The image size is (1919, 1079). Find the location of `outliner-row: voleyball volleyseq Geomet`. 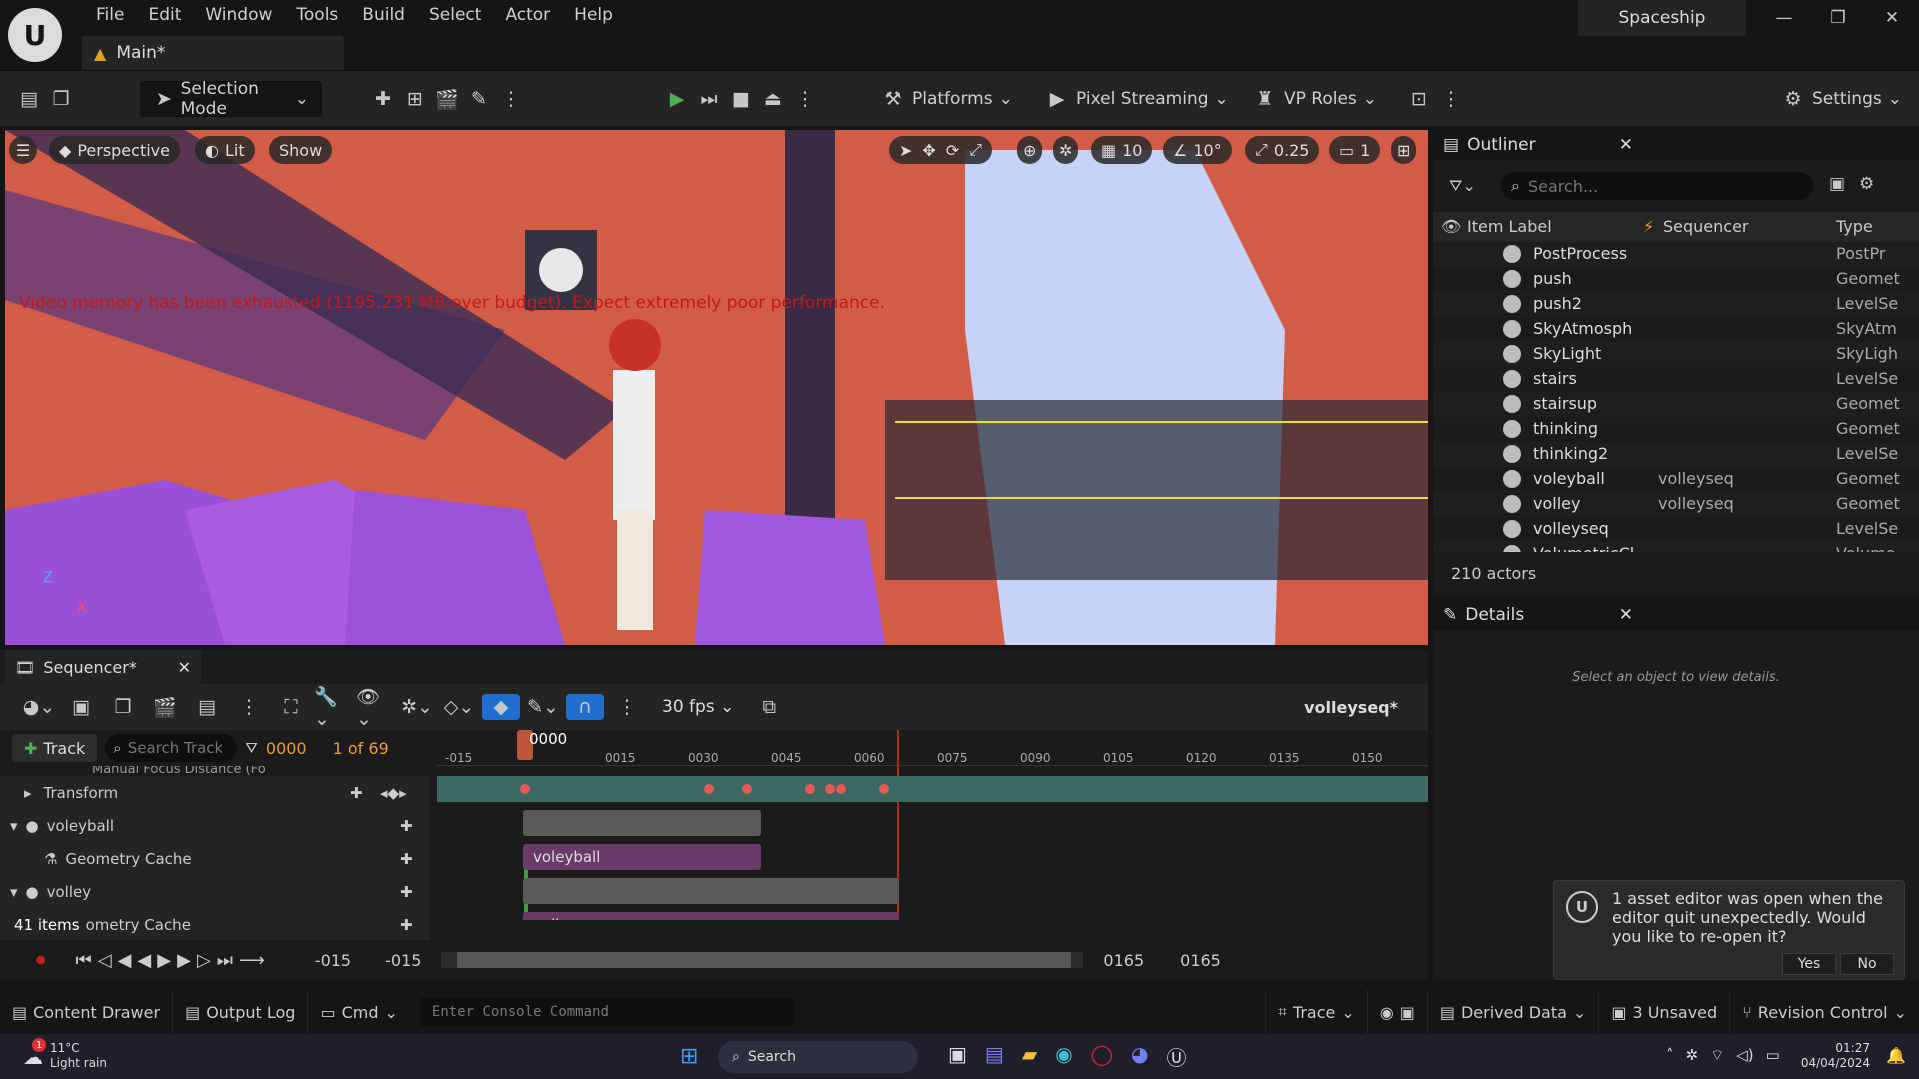

outliner-row: voleyball volleyseq Geomet is located at coordinates (1676, 479).